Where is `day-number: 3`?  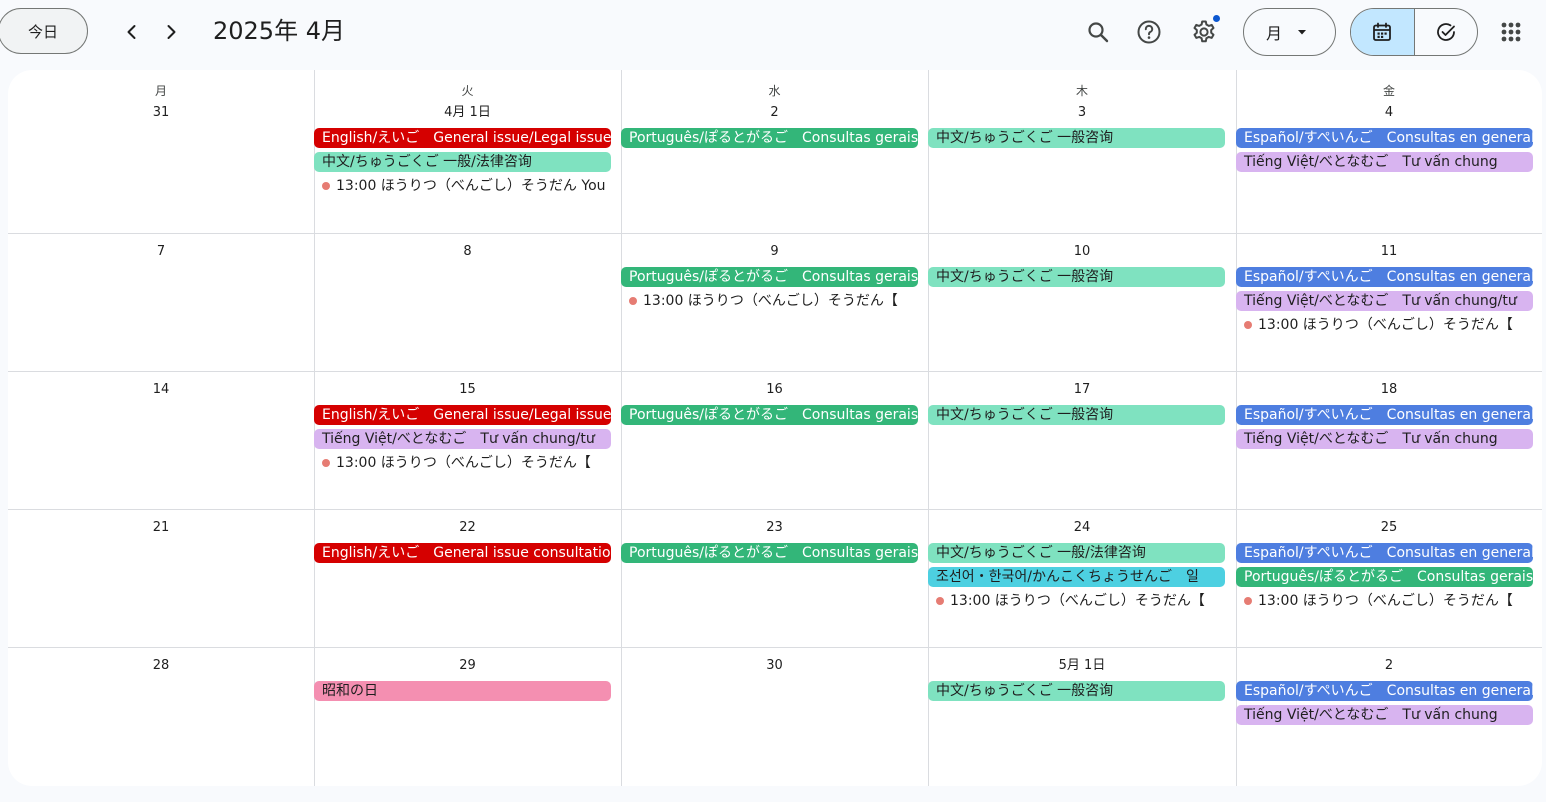 day-number: 3 is located at coordinates (1082, 113).